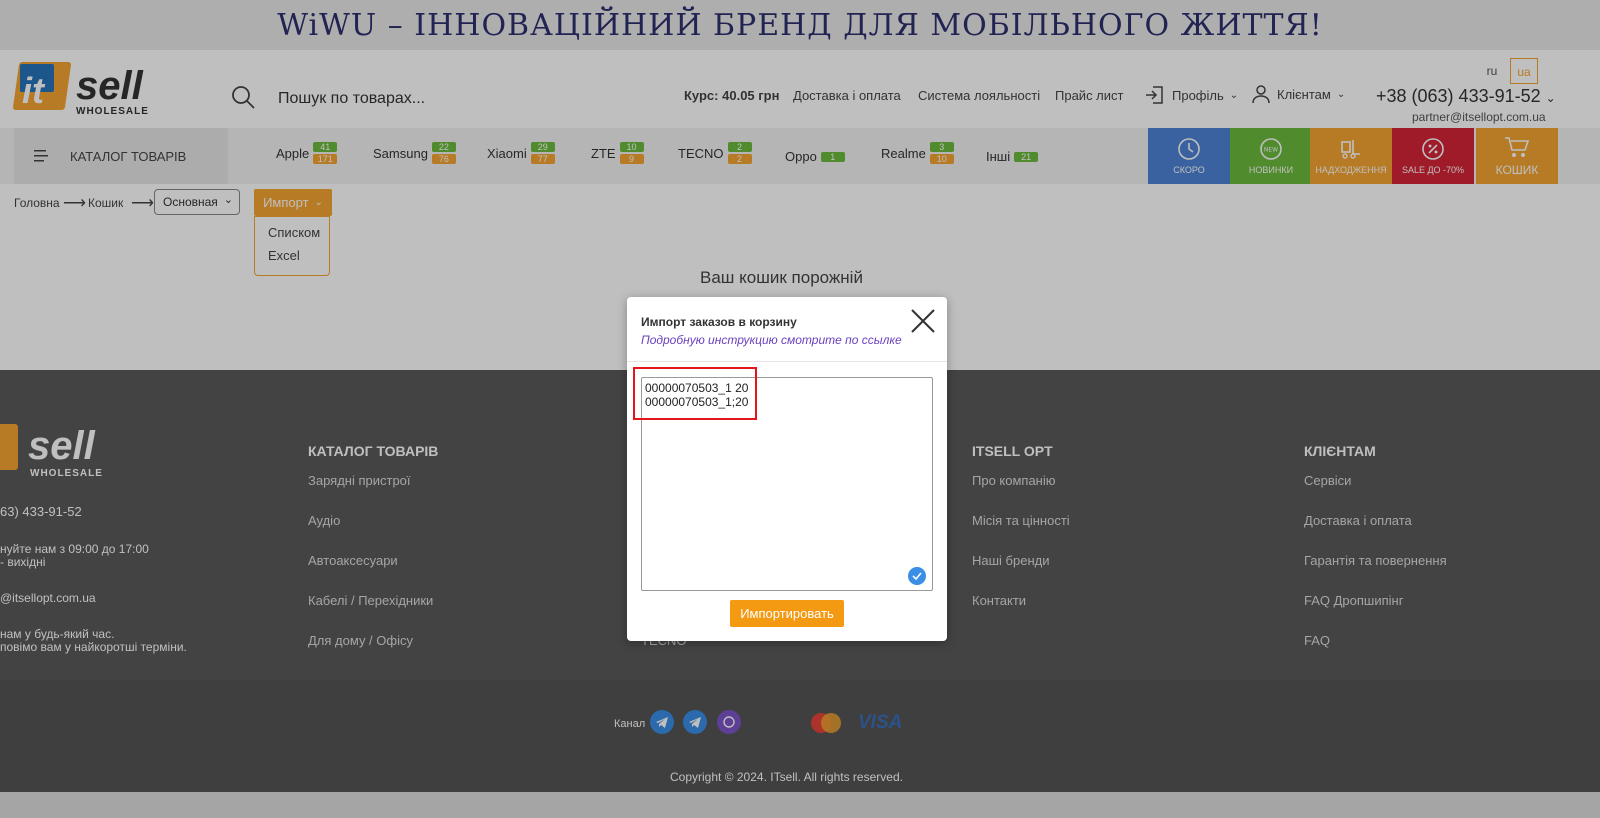 The width and height of the screenshot is (1600, 818). Describe the element at coordinates (917, 576) in the screenshot. I see `check-icon` at that location.